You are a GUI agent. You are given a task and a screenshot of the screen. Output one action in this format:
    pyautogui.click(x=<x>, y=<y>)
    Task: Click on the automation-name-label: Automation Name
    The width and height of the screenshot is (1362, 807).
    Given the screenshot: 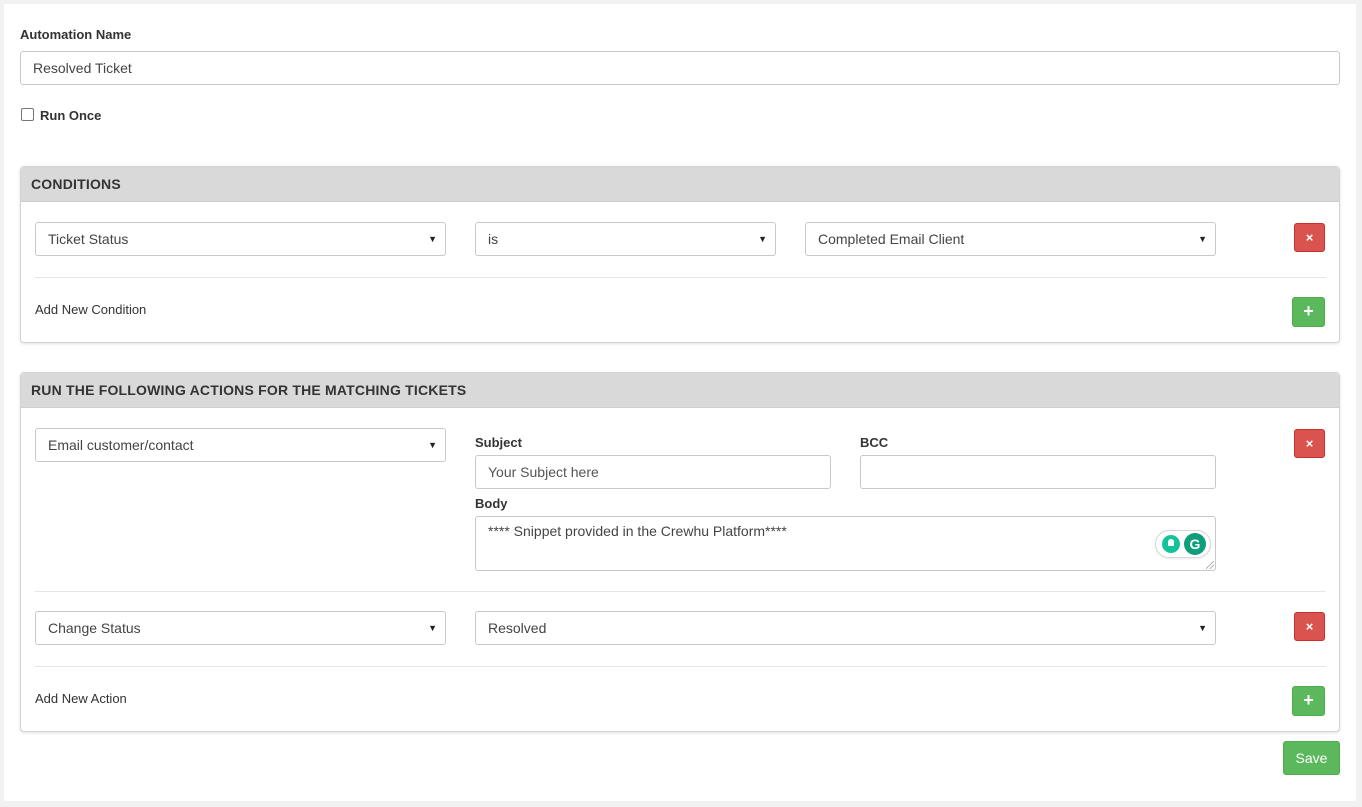 What is the action you would take?
    pyautogui.click(x=76, y=34)
    